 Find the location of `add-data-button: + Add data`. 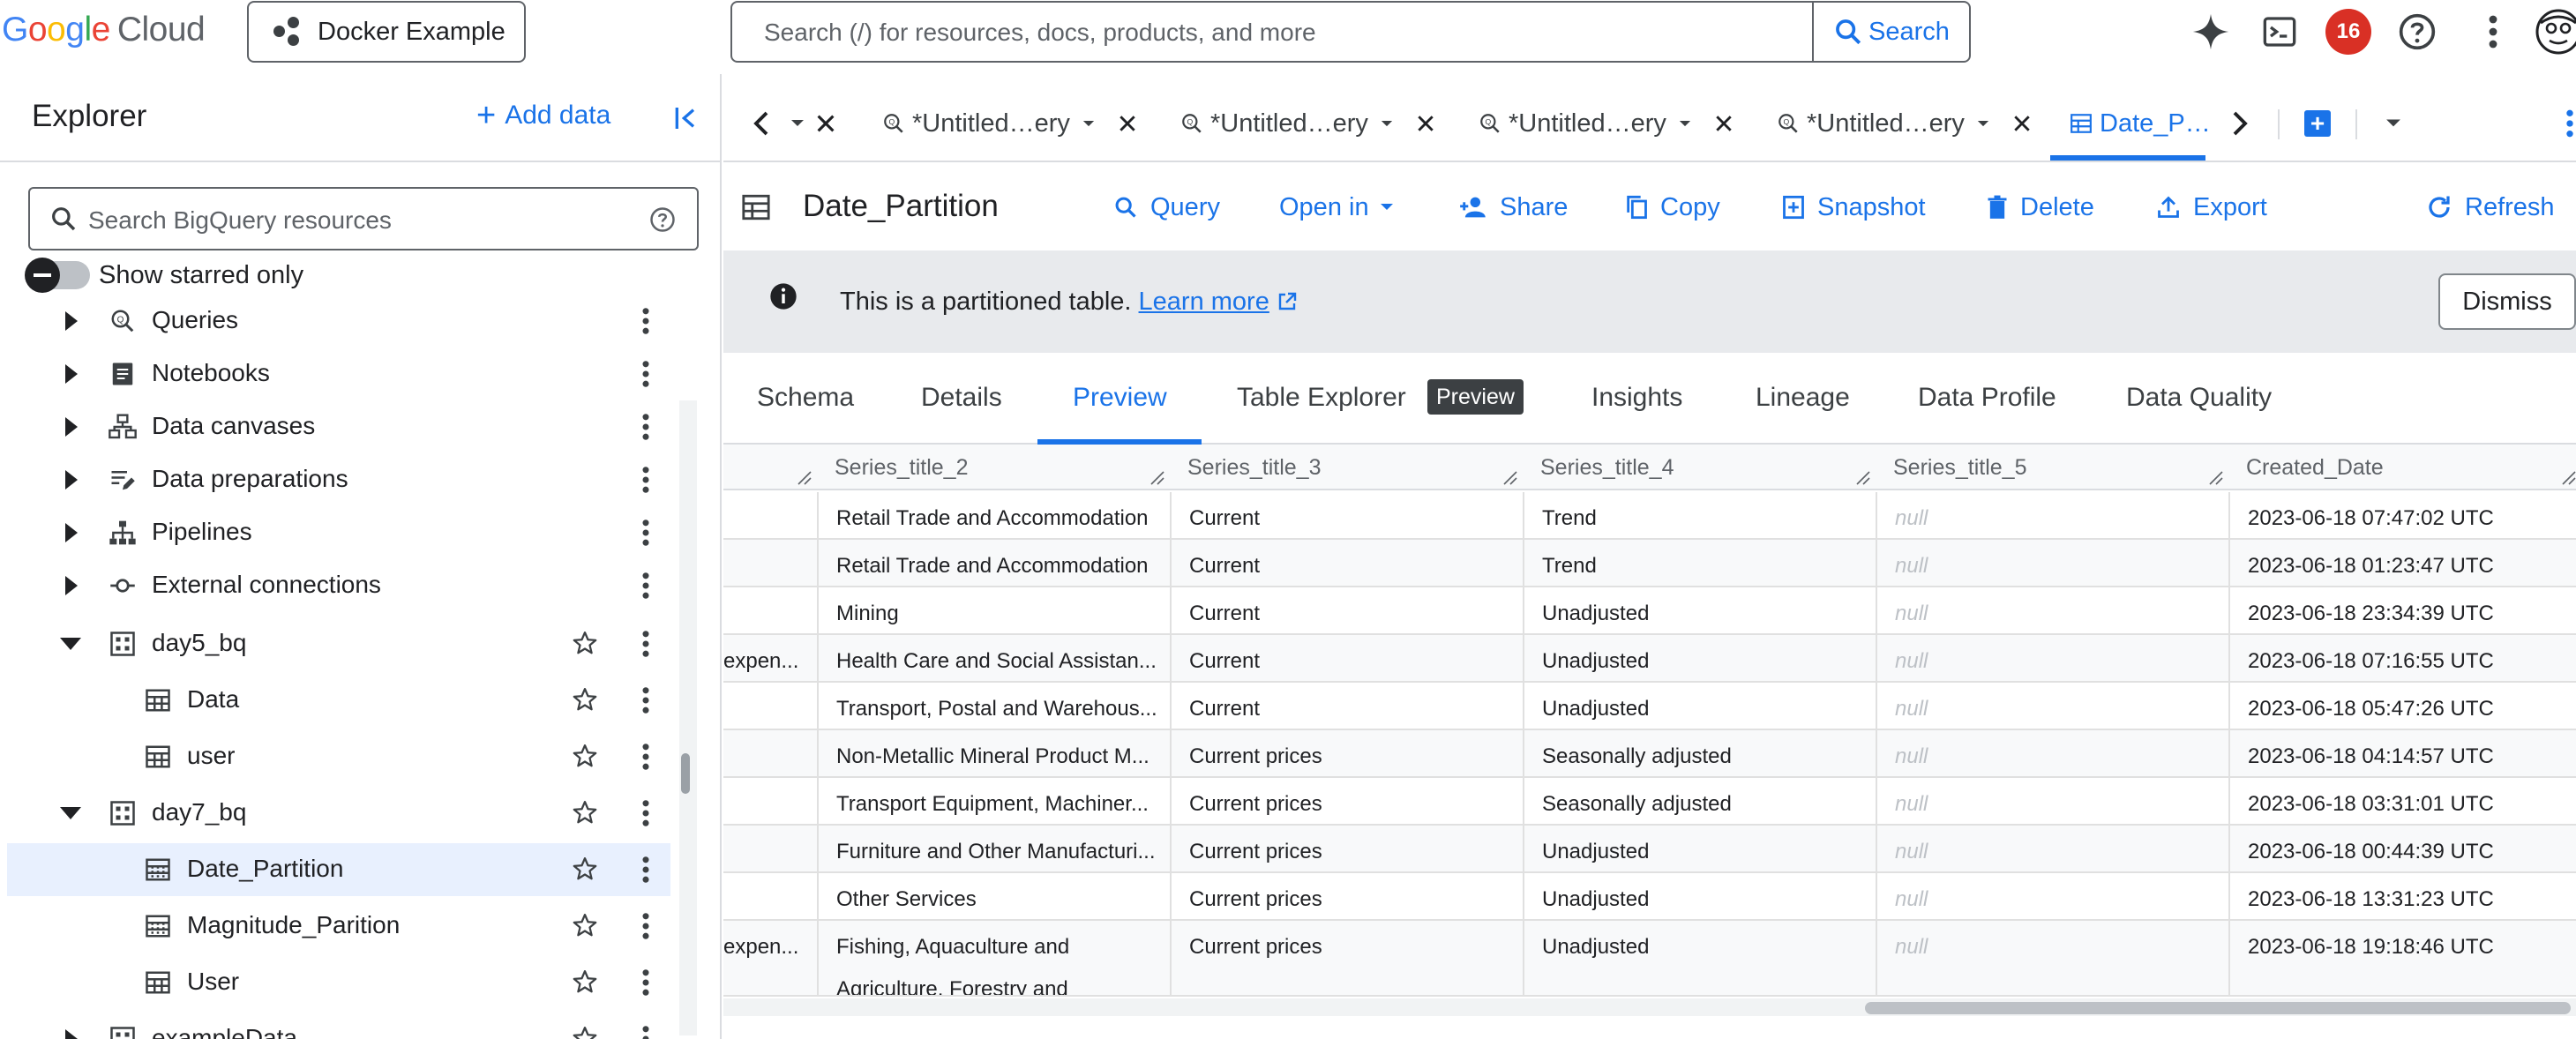

add-data-button: + Add data is located at coordinates (543, 116).